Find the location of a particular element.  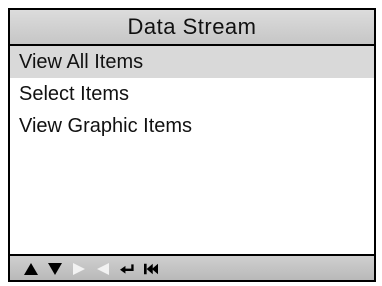

right-arrow-icon is located at coordinates (79, 269).